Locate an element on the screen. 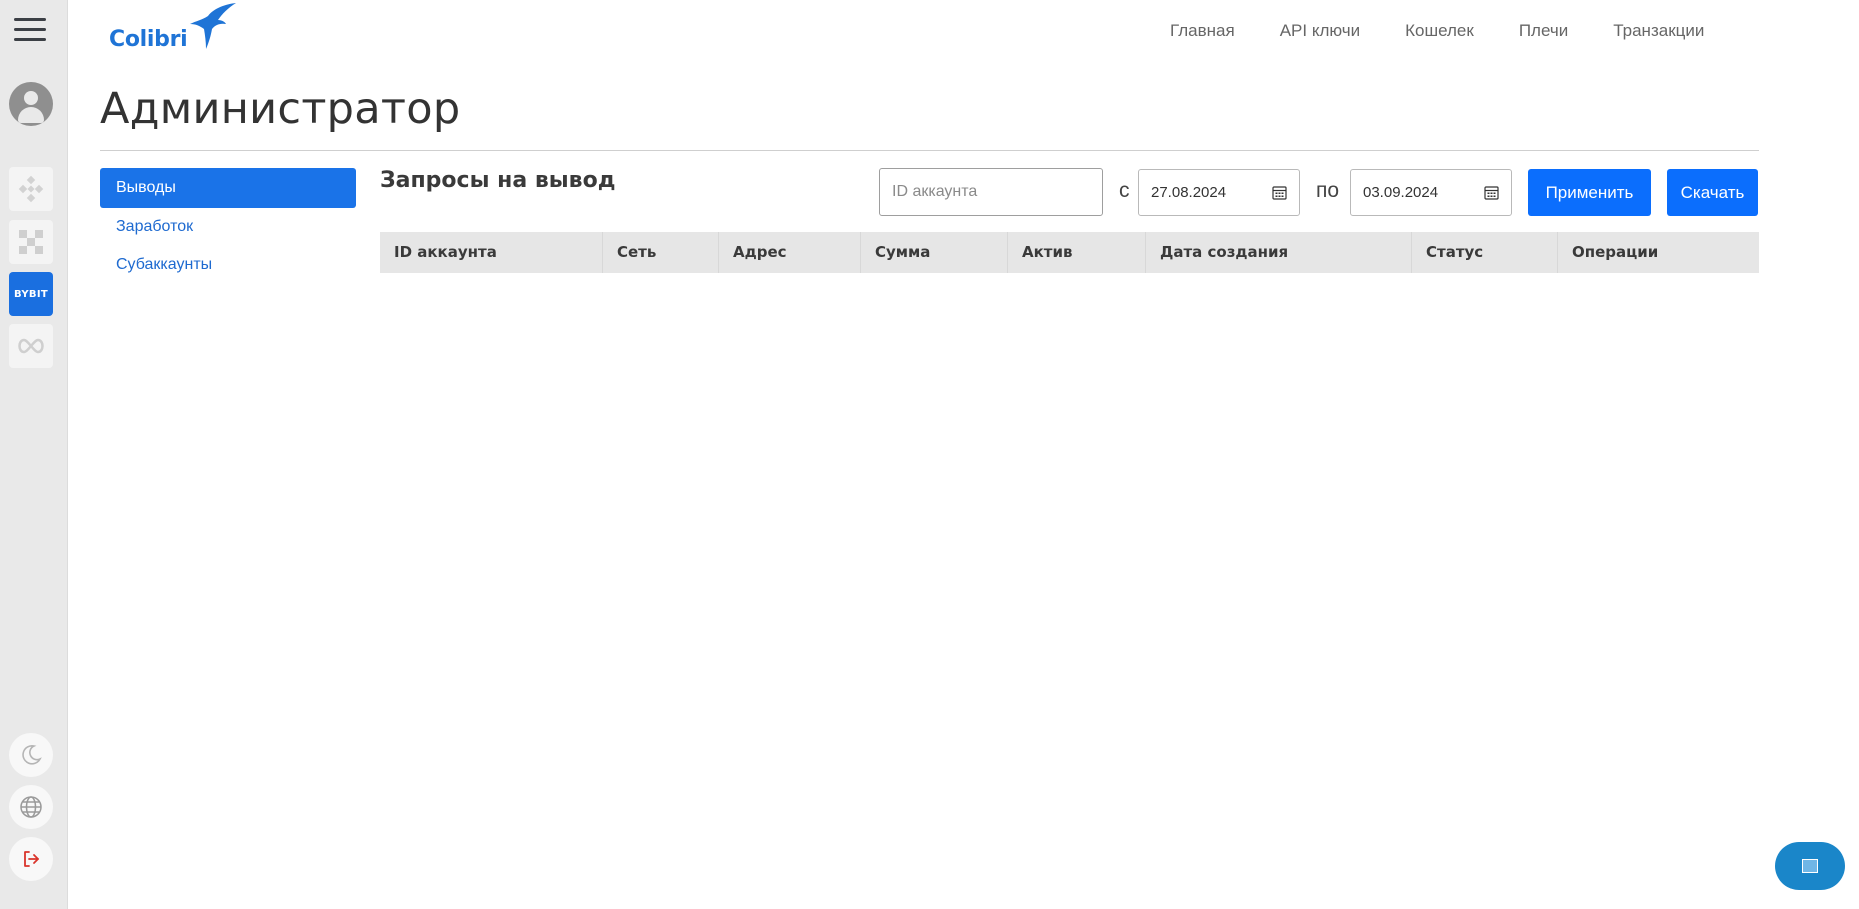 The image size is (1859, 909). broken-image-icon is located at coordinates (1810, 866).